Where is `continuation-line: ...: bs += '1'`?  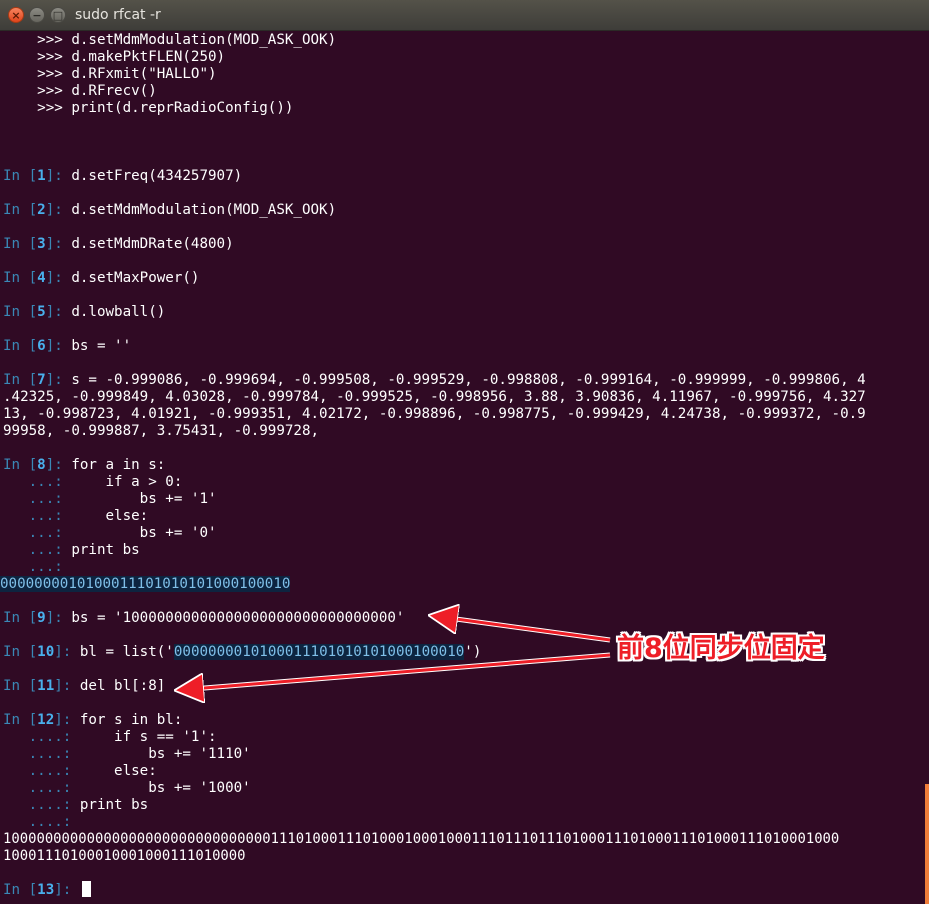 continuation-line: ...: bs += '1' is located at coordinates (110, 499).